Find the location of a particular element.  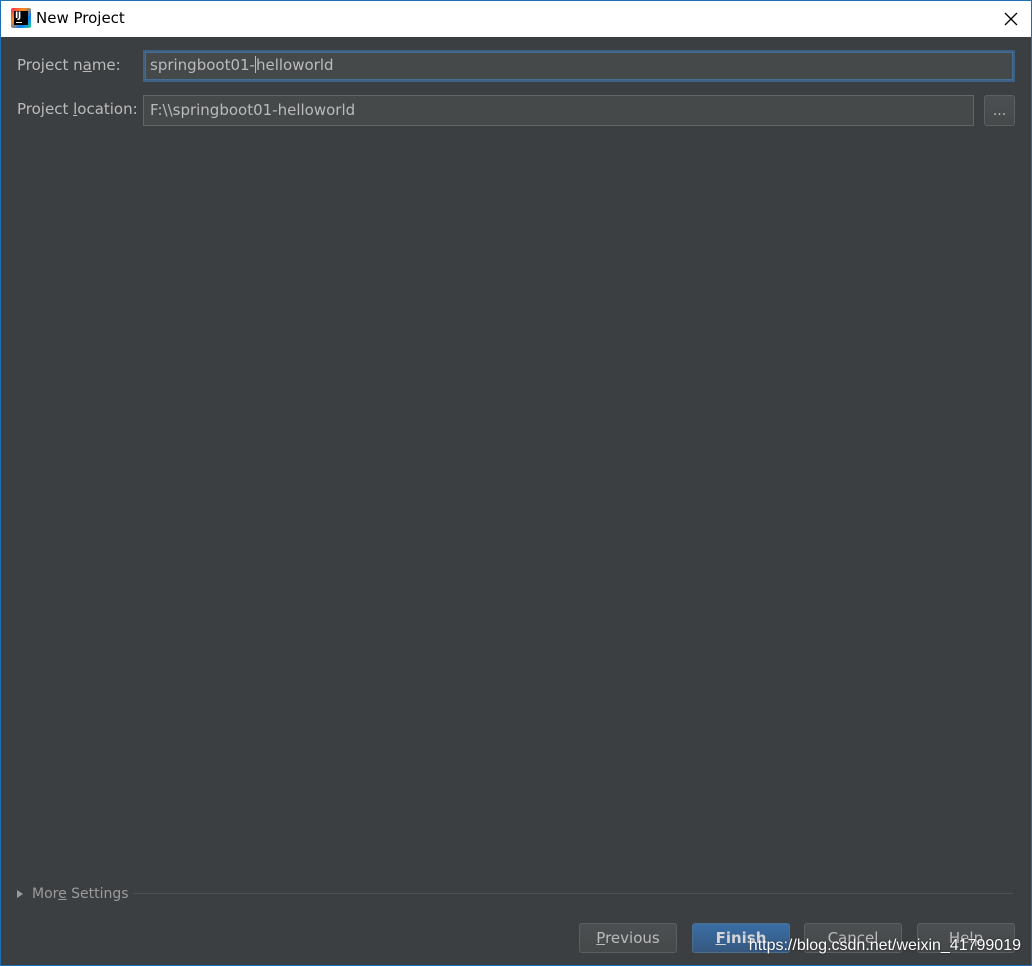

project-name-label: Project name: is located at coordinates (69, 65).